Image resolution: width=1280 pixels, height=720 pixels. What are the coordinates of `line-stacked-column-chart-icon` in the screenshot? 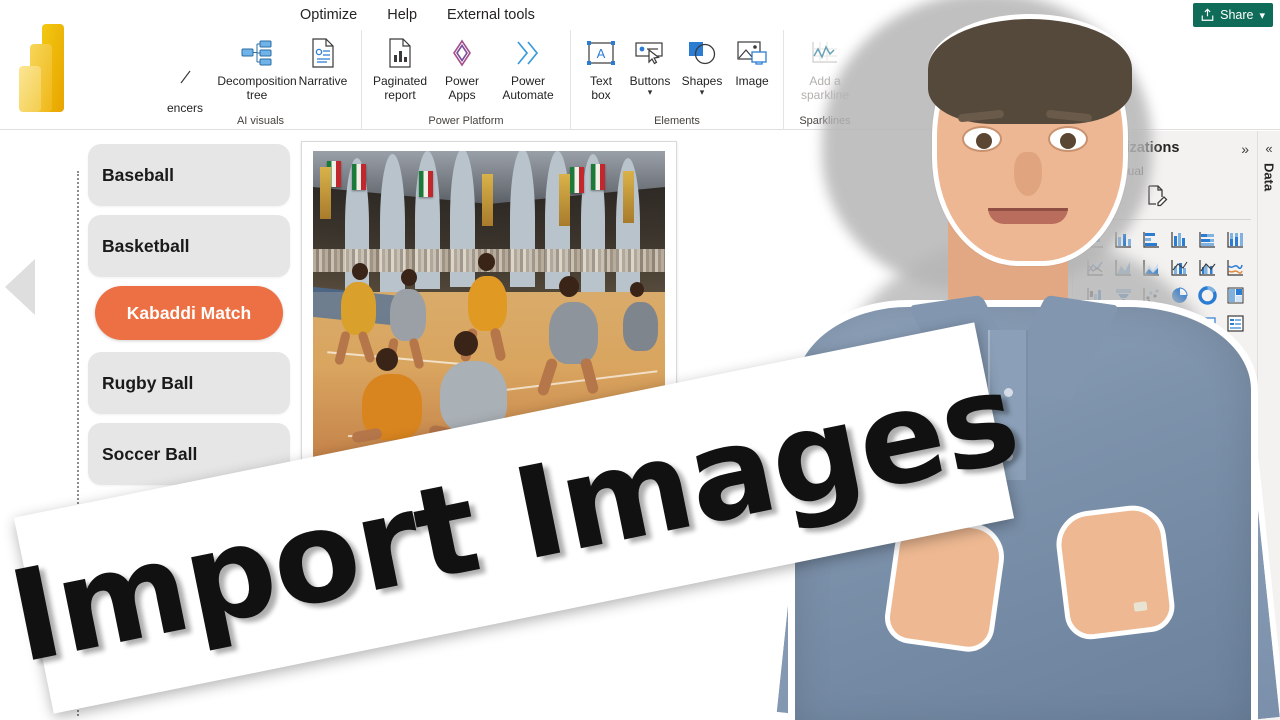 It's located at (1179, 267).